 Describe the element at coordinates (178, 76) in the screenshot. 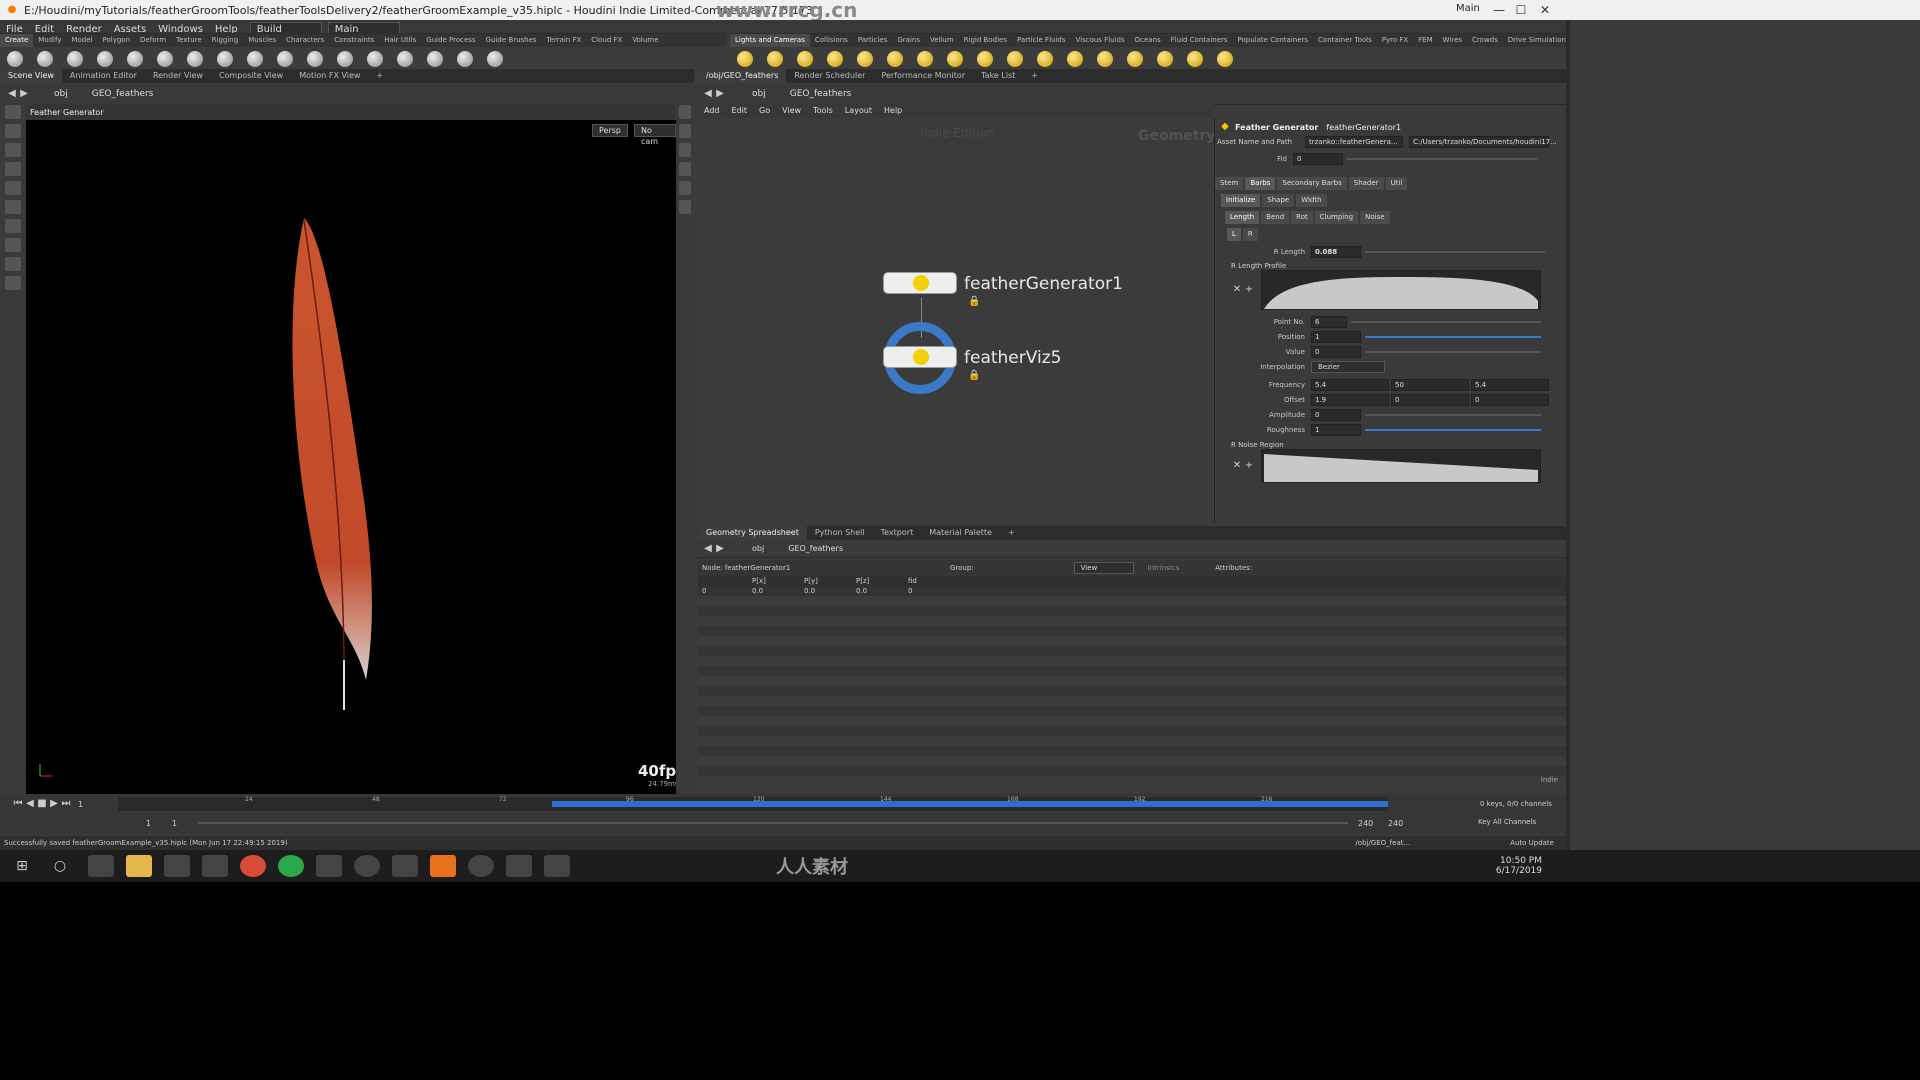

I see `tab-scene-2: Render View` at that location.